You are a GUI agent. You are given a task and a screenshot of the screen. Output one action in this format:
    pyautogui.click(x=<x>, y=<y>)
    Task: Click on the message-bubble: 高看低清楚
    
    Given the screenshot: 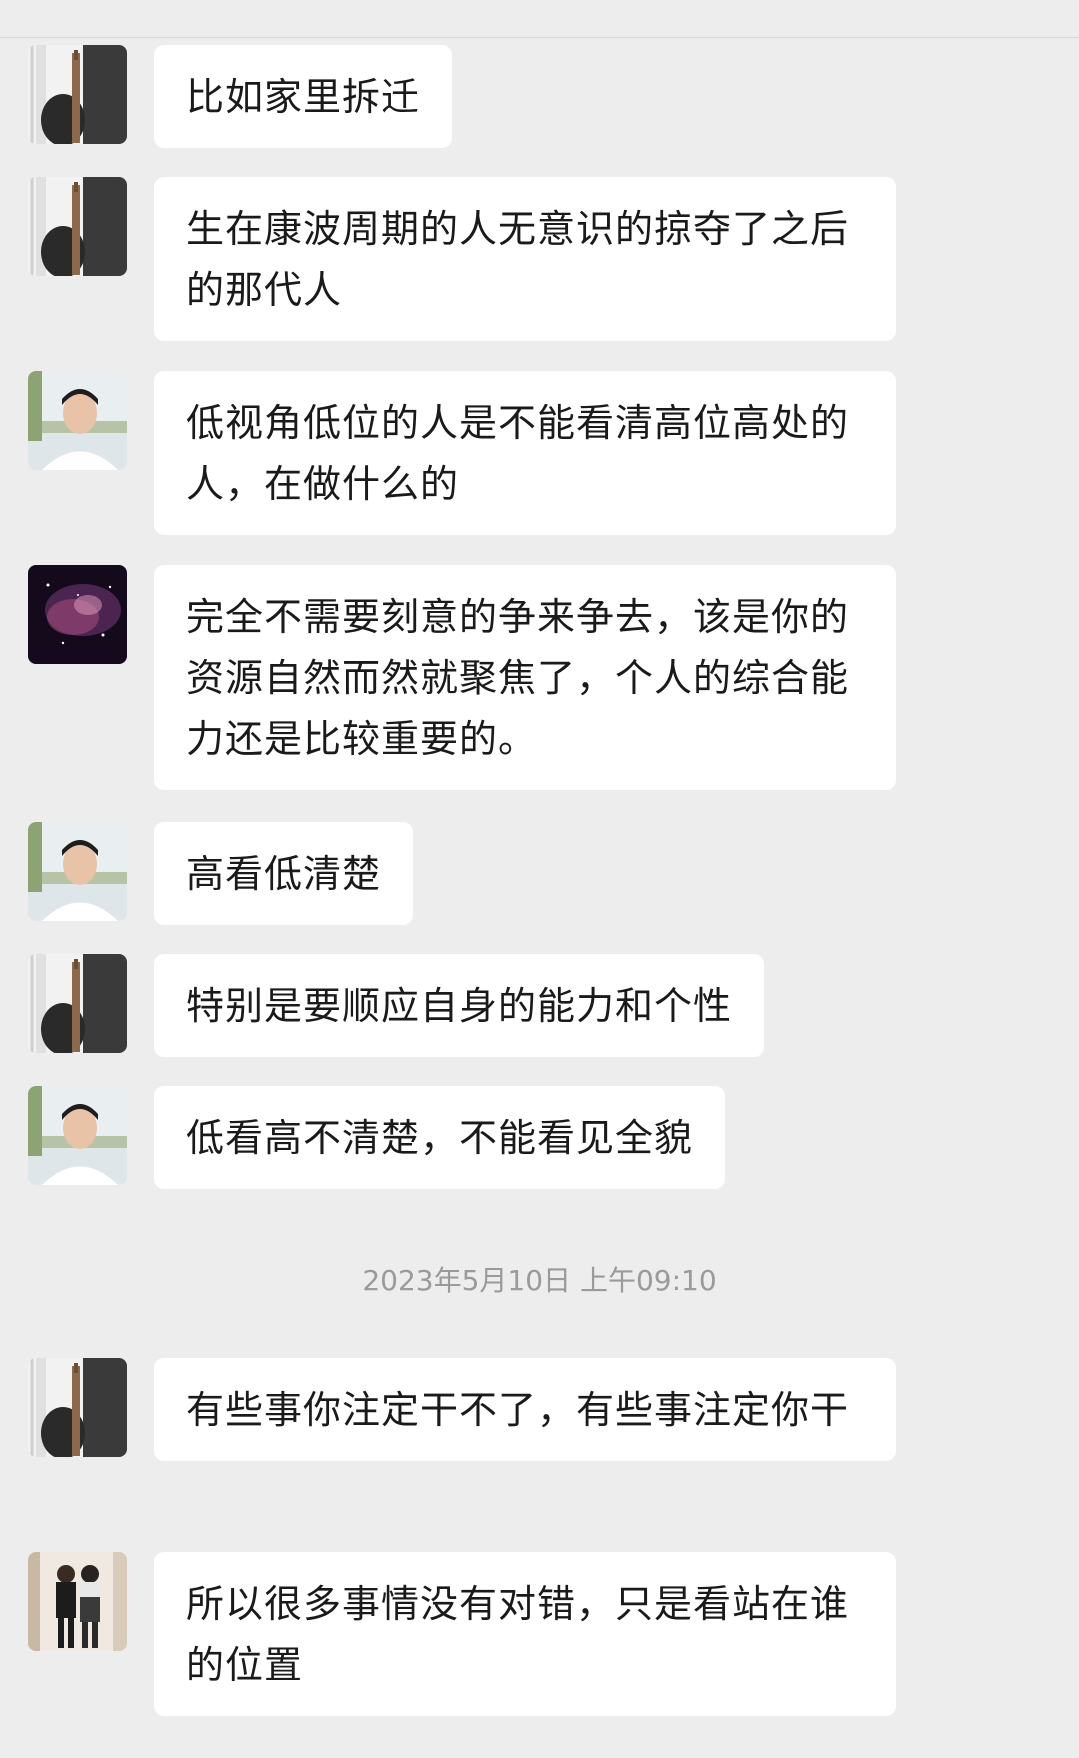 What is the action you would take?
    pyautogui.click(x=284, y=873)
    